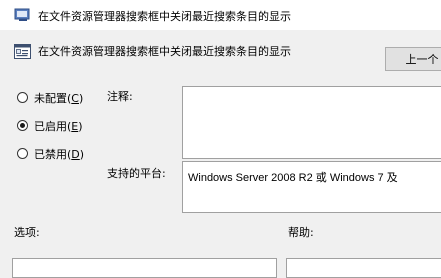  What do you see at coordinates (120, 96) in the screenshot?
I see `comment-label: 注释:` at bounding box center [120, 96].